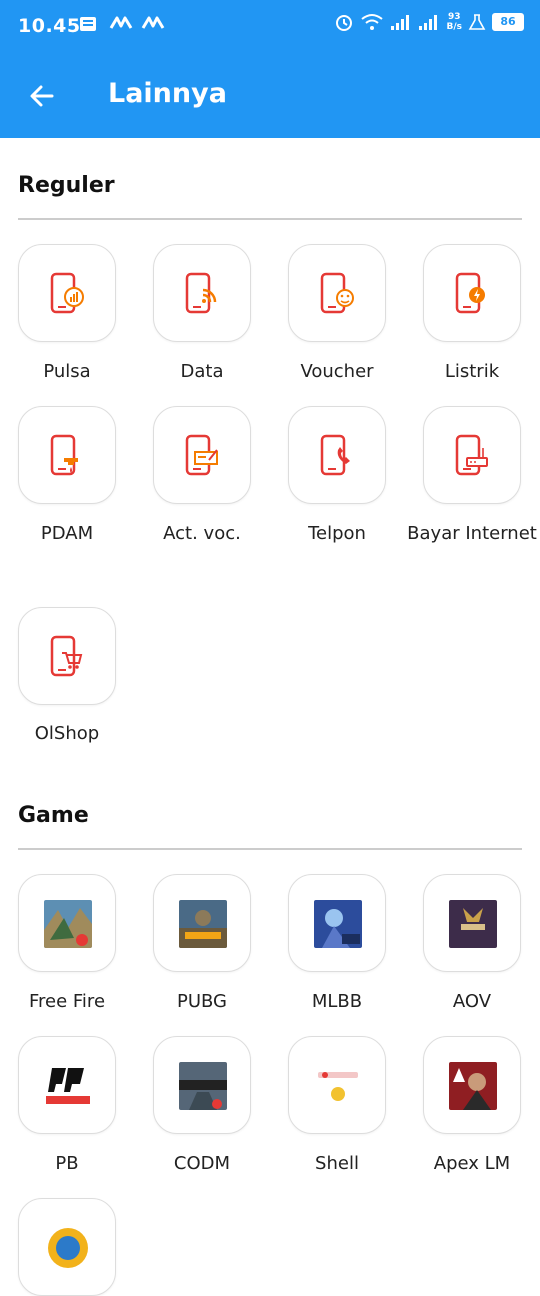 The height and width of the screenshot is (1296, 540). I want to click on phone-data-icon, so click(201, 293).